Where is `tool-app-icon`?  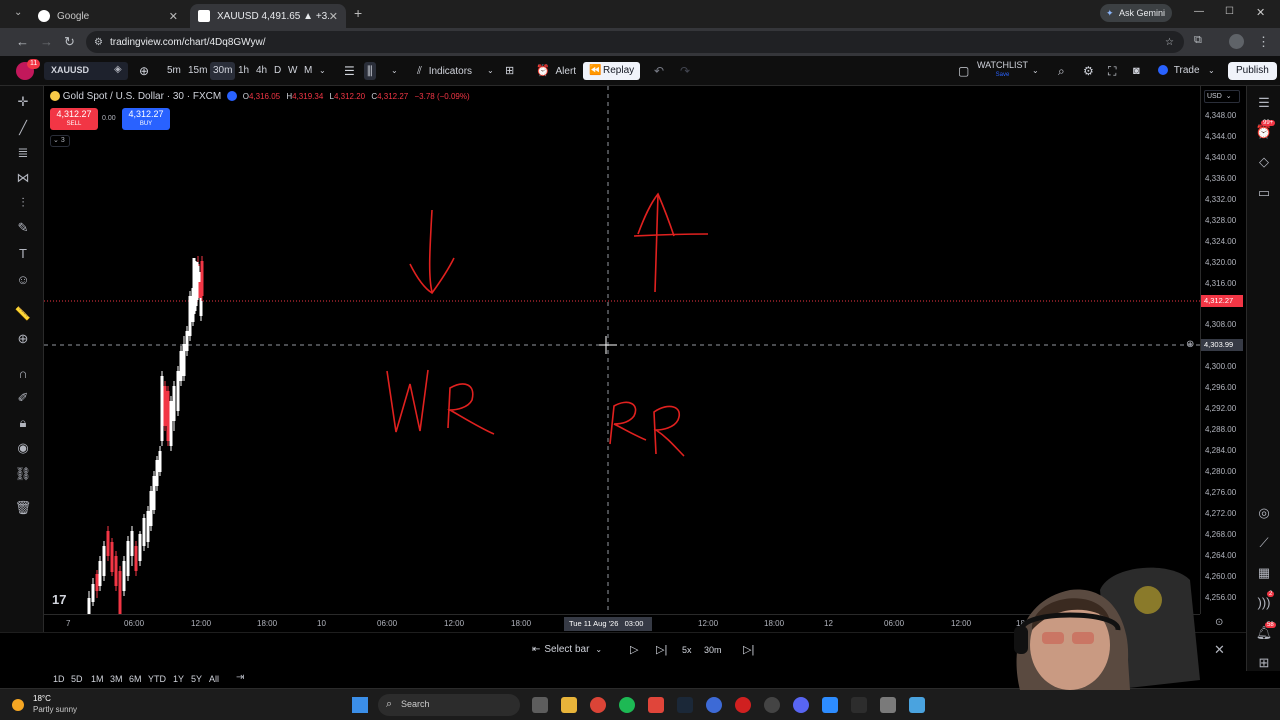 tool-app-icon is located at coordinates (888, 705).